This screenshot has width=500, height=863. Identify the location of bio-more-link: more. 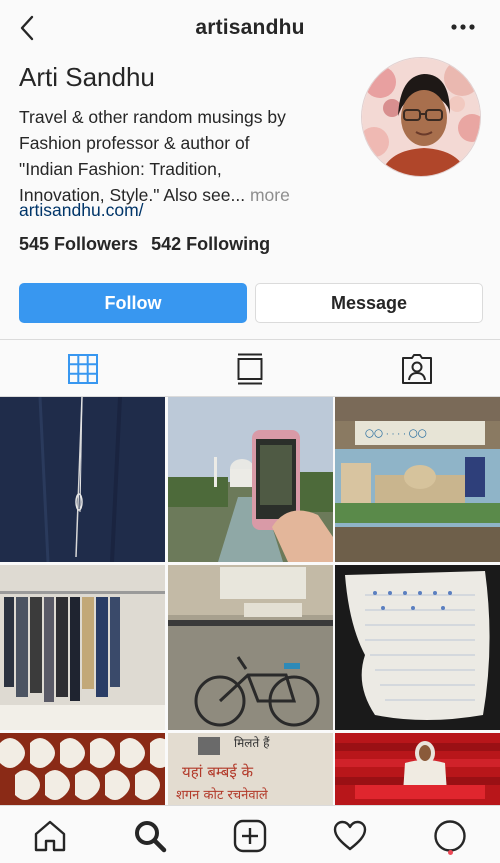
(270, 195).